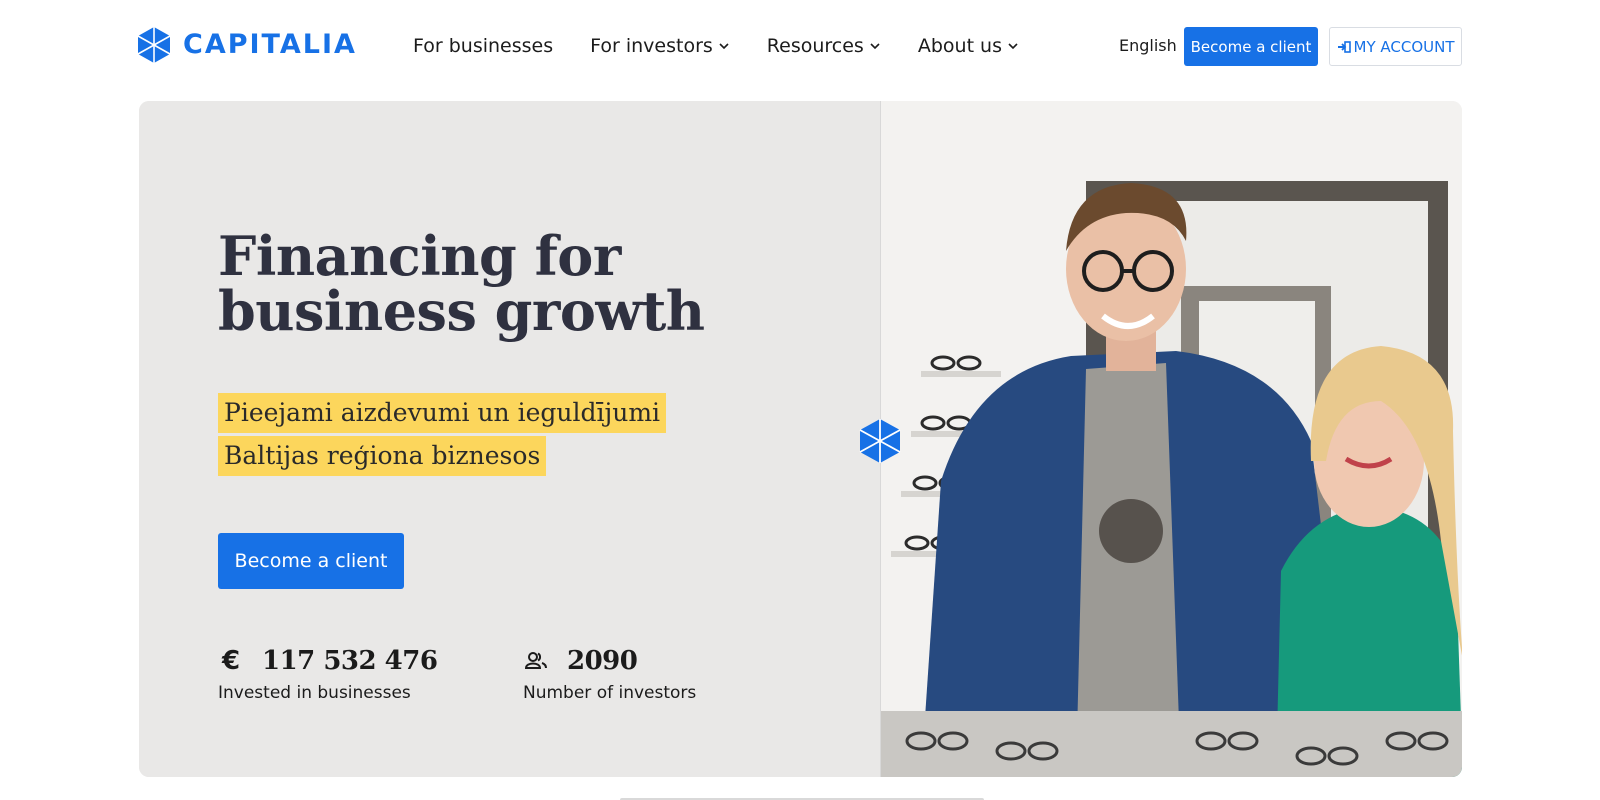  Describe the element at coordinates (1251, 46) in the screenshot. I see `become-client-button-header: Become a client` at that location.